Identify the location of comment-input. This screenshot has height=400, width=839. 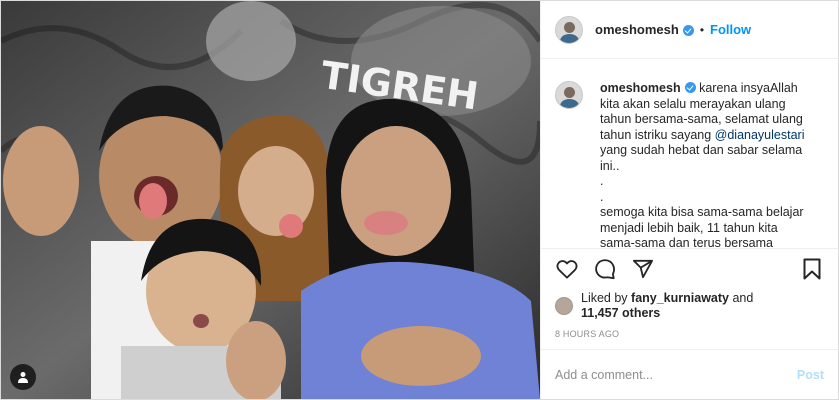
(676, 374).